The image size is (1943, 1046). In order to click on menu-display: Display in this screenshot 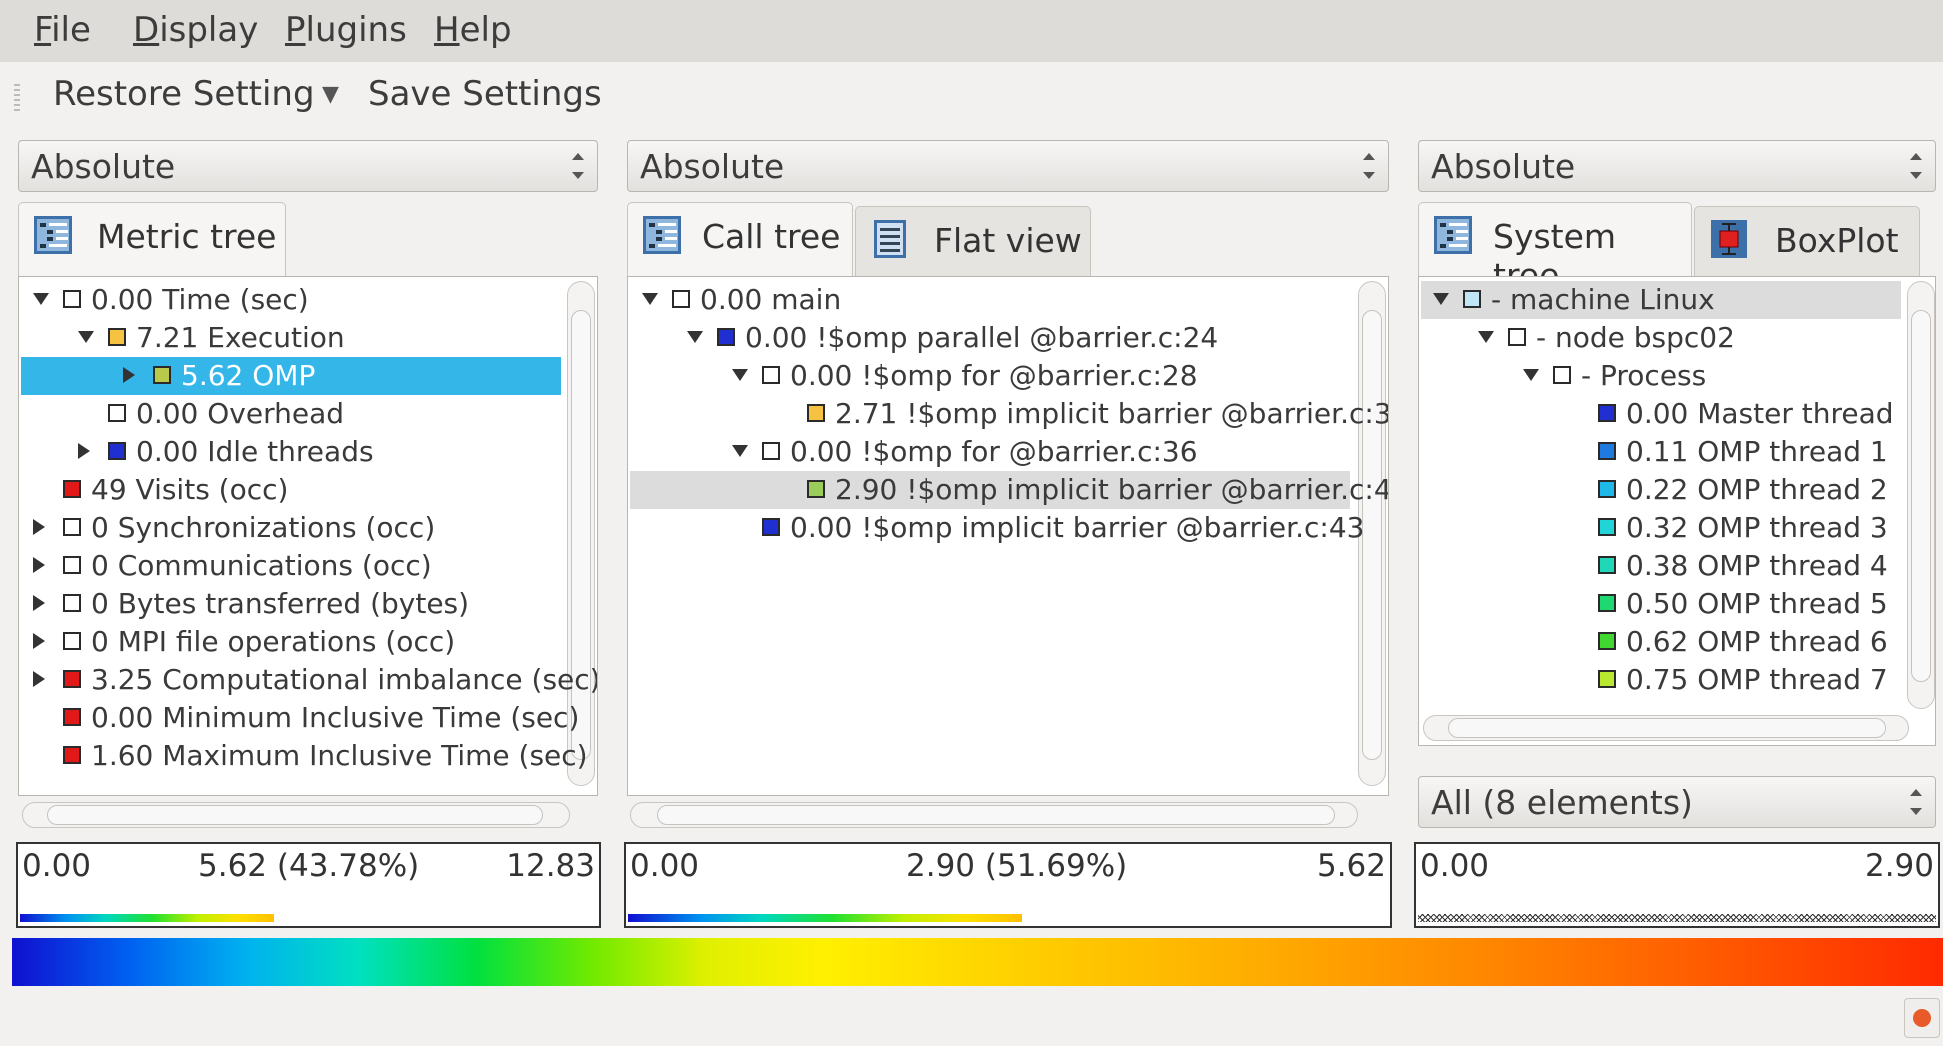, I will do `click(195, 30)`.